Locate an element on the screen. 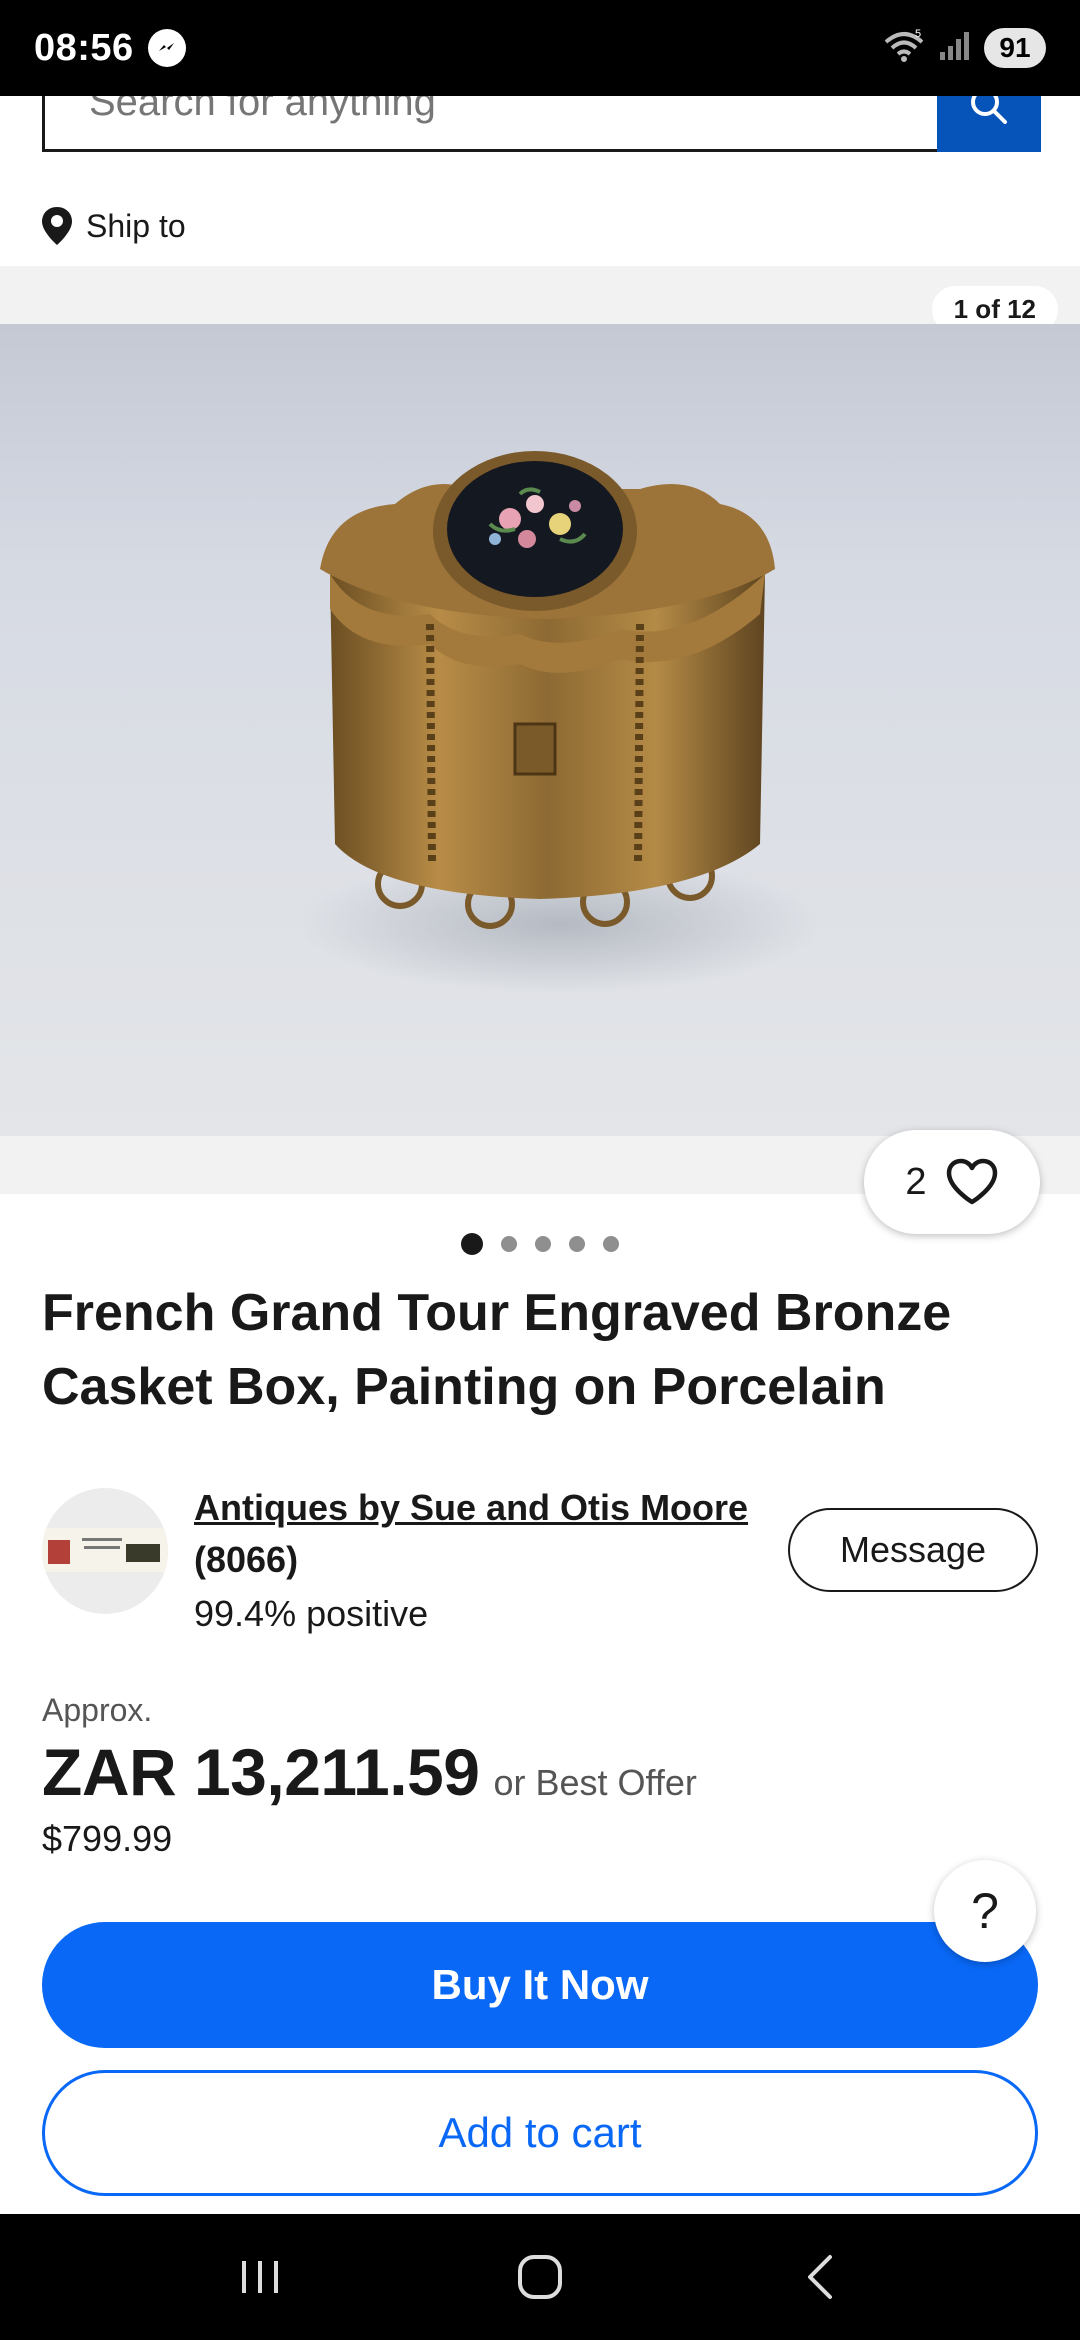  status-bar: 08:56 5 91 is located at coordinates (540, 48).